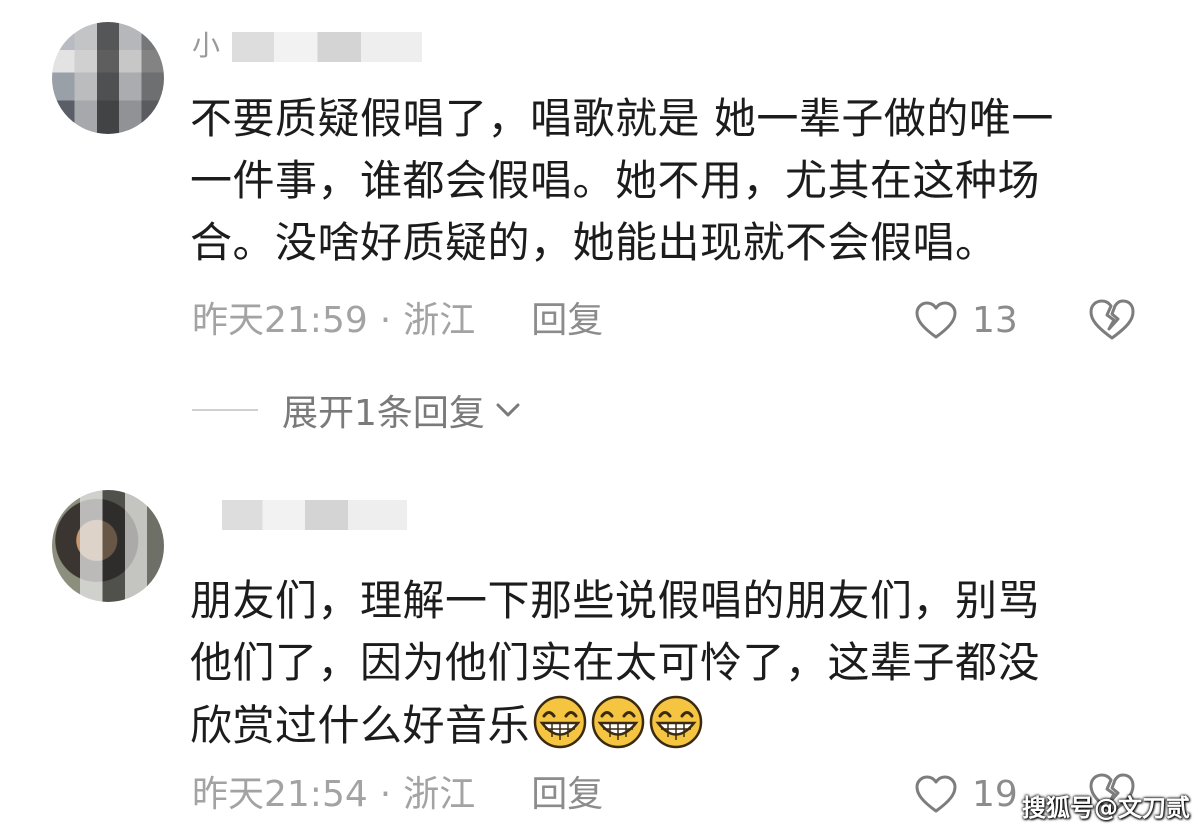  I want to click on comment-line: 欣赏过什么好音乐, so click(360, 725).